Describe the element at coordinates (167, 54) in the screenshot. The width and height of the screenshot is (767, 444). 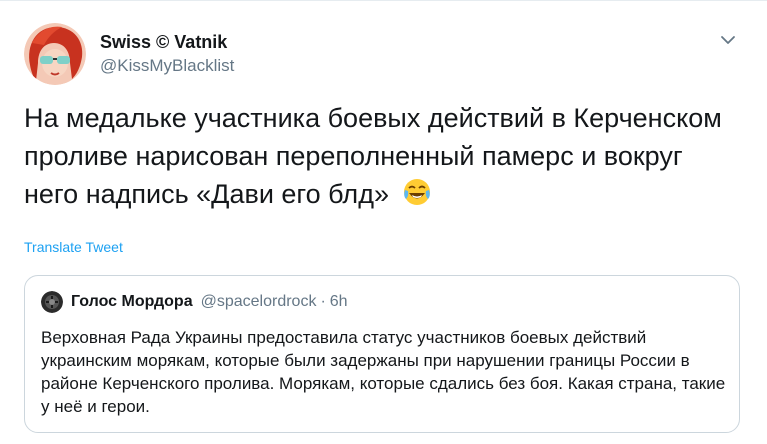
I see `author-names: Swiss © Vatnik @KissMyBlacklist` at that location.